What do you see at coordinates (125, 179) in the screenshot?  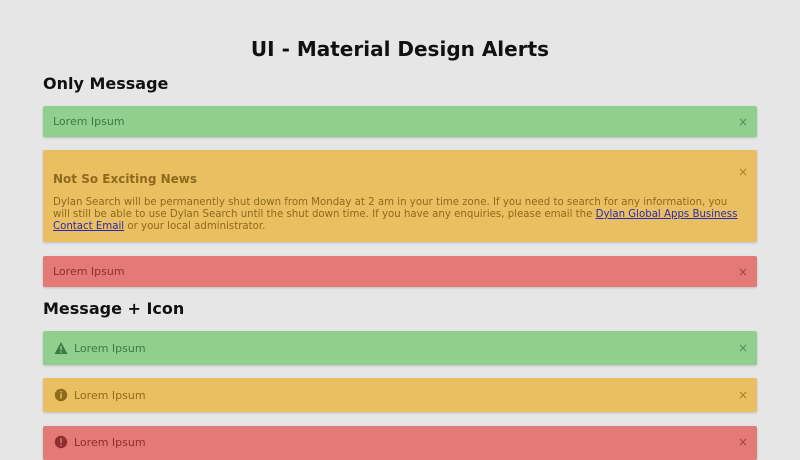 I see `alert-title: Not So Exciting News` at bounding box center [125, 179].